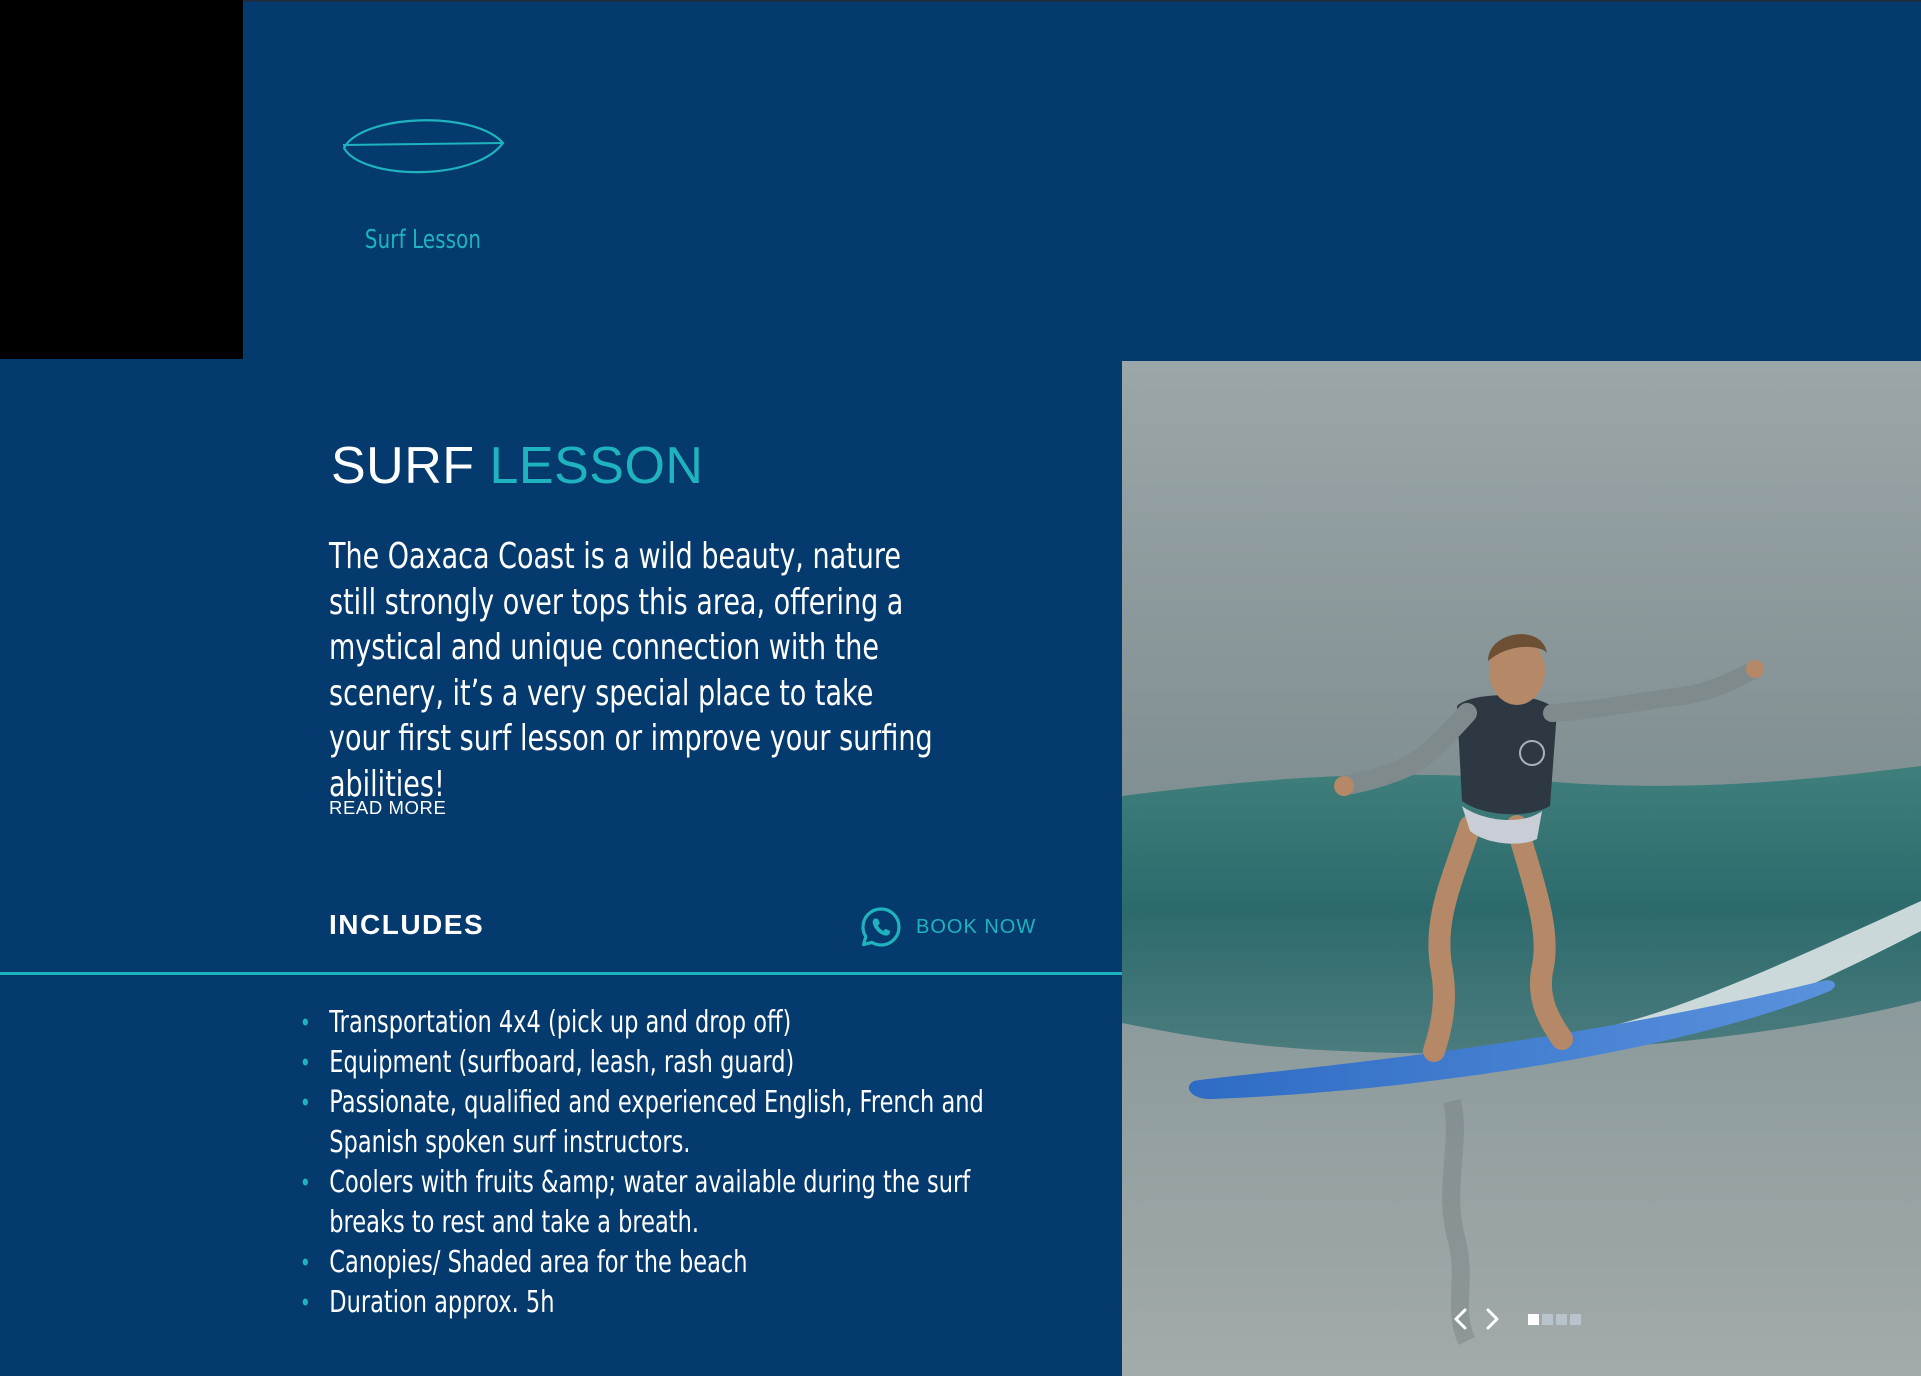 This screenshot has height=1376, width=1921. I want to click on slider-next-icon, so click(1492, 1319).